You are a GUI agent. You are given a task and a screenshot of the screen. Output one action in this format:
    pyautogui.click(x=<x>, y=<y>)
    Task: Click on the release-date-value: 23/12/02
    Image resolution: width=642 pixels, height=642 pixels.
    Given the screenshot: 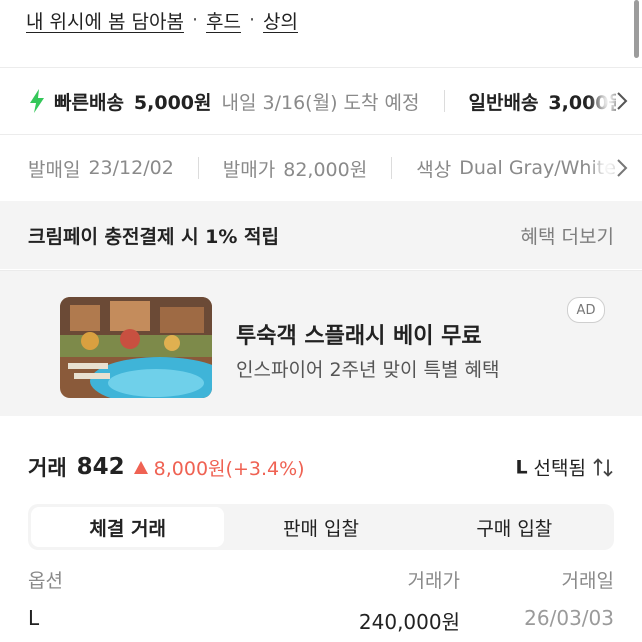 What is the action you would take?
    pyautogui.click(x=131, y=168)
    